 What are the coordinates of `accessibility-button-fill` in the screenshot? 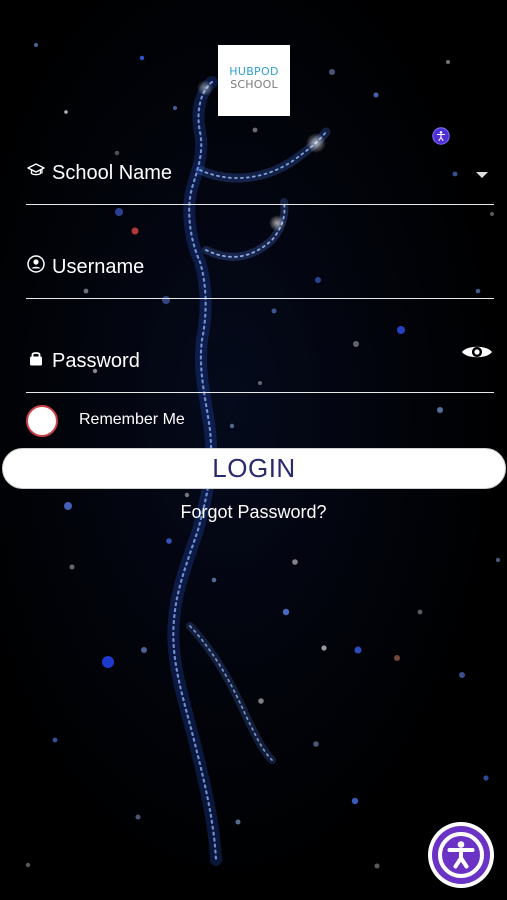 It's located at (461, 855).